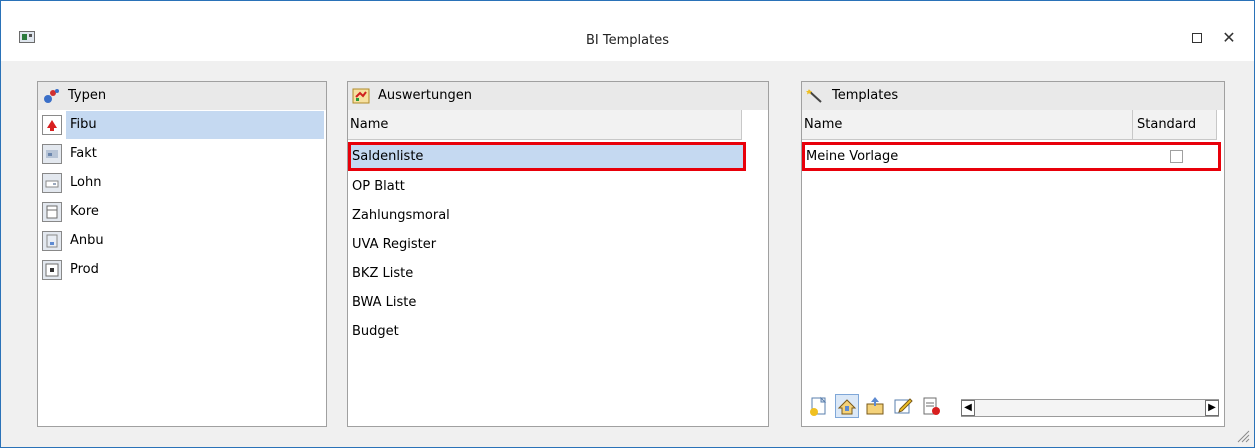  I want to click on auswertungen-item-op-blatt: OP Blatt, so click(547, 186).